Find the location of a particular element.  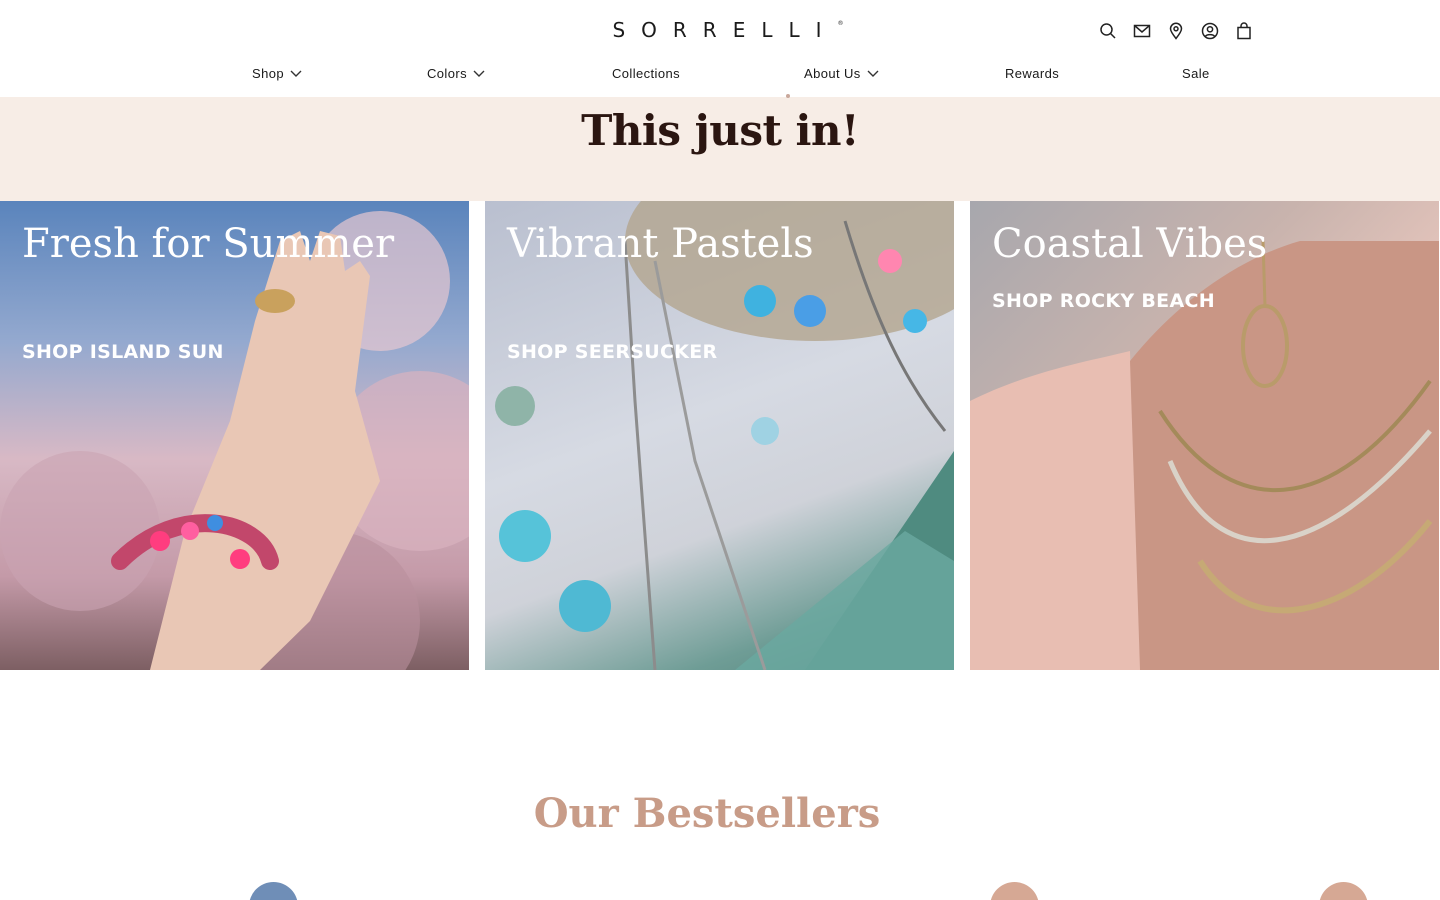

nav-item-shop: Shop is located at coordinates (277, 73).